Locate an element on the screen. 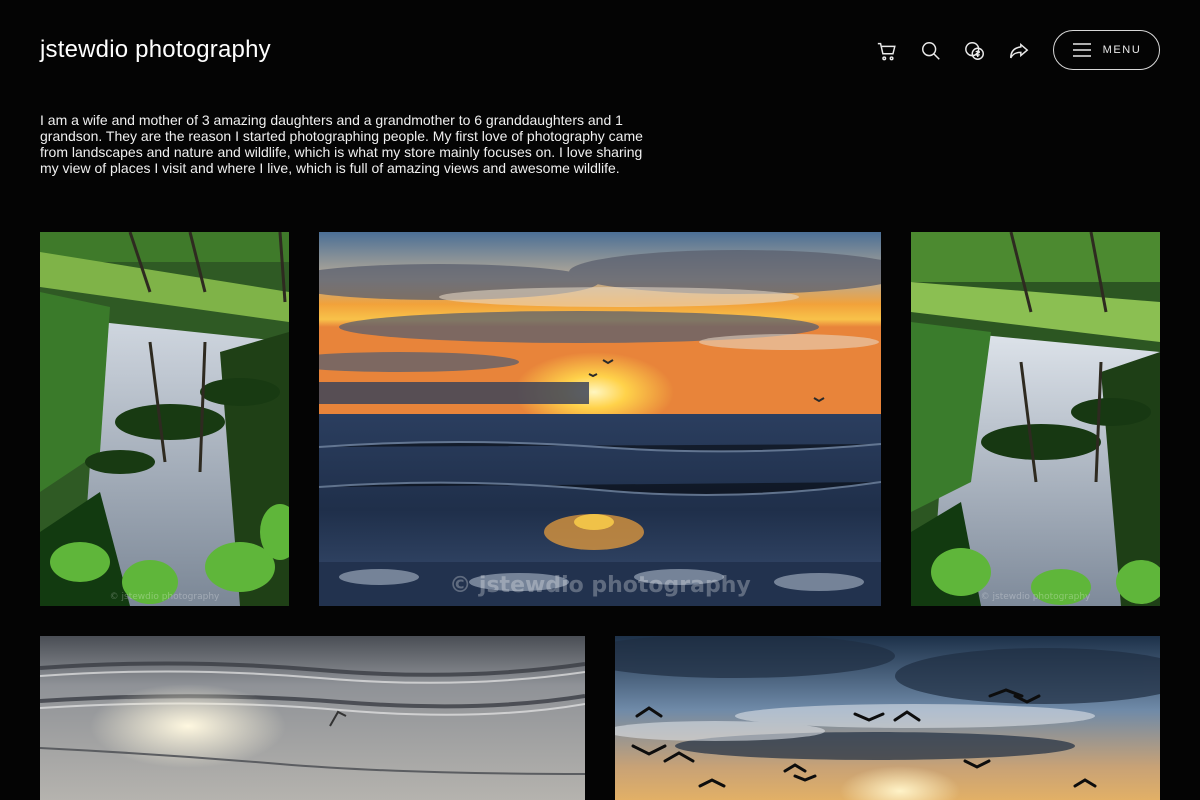 Image resolution: width=1200 pixels, height=800 pixels. gallery-photo-beach-waves is located at coordinates (312, 718).